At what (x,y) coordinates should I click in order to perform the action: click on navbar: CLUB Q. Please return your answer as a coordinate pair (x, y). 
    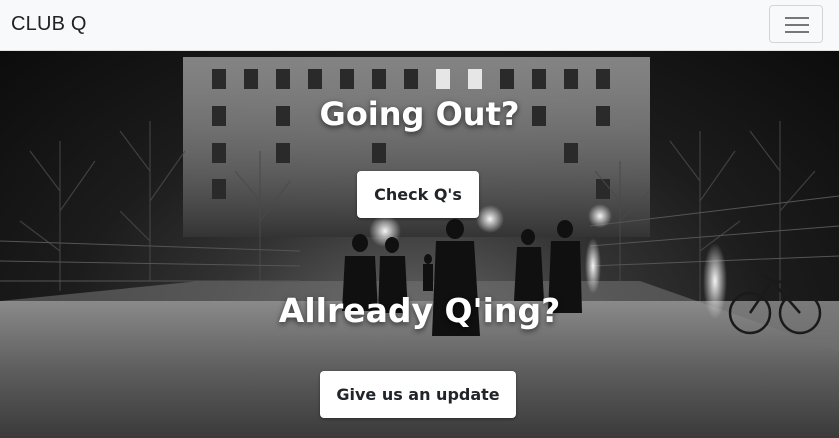
    Looking at the image, I should click on (419, 25).